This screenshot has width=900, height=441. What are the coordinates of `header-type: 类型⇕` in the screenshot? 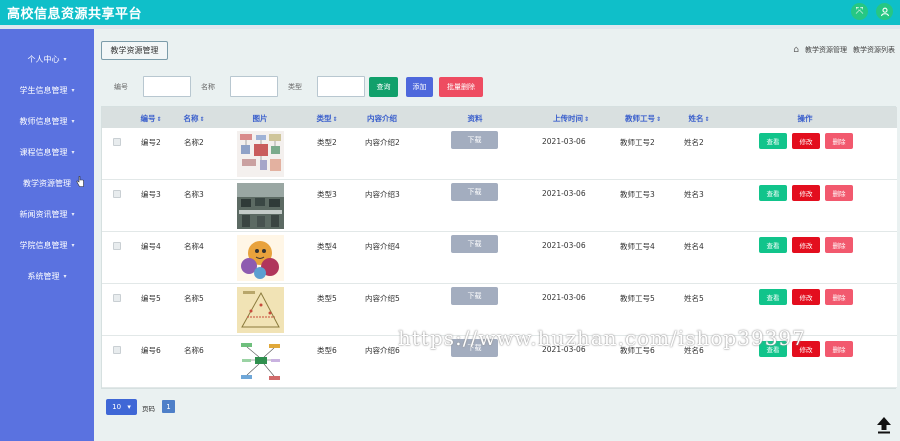 It's located at (326, 118).